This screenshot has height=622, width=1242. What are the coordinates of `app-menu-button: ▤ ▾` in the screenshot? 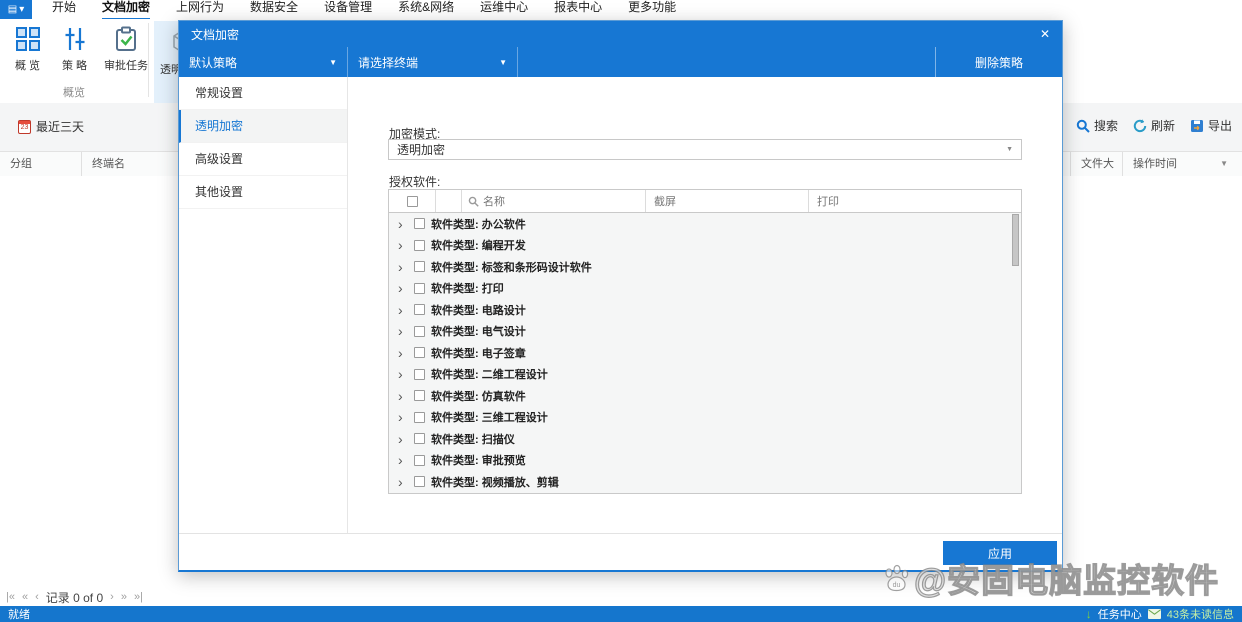 It's located at (16, 9).